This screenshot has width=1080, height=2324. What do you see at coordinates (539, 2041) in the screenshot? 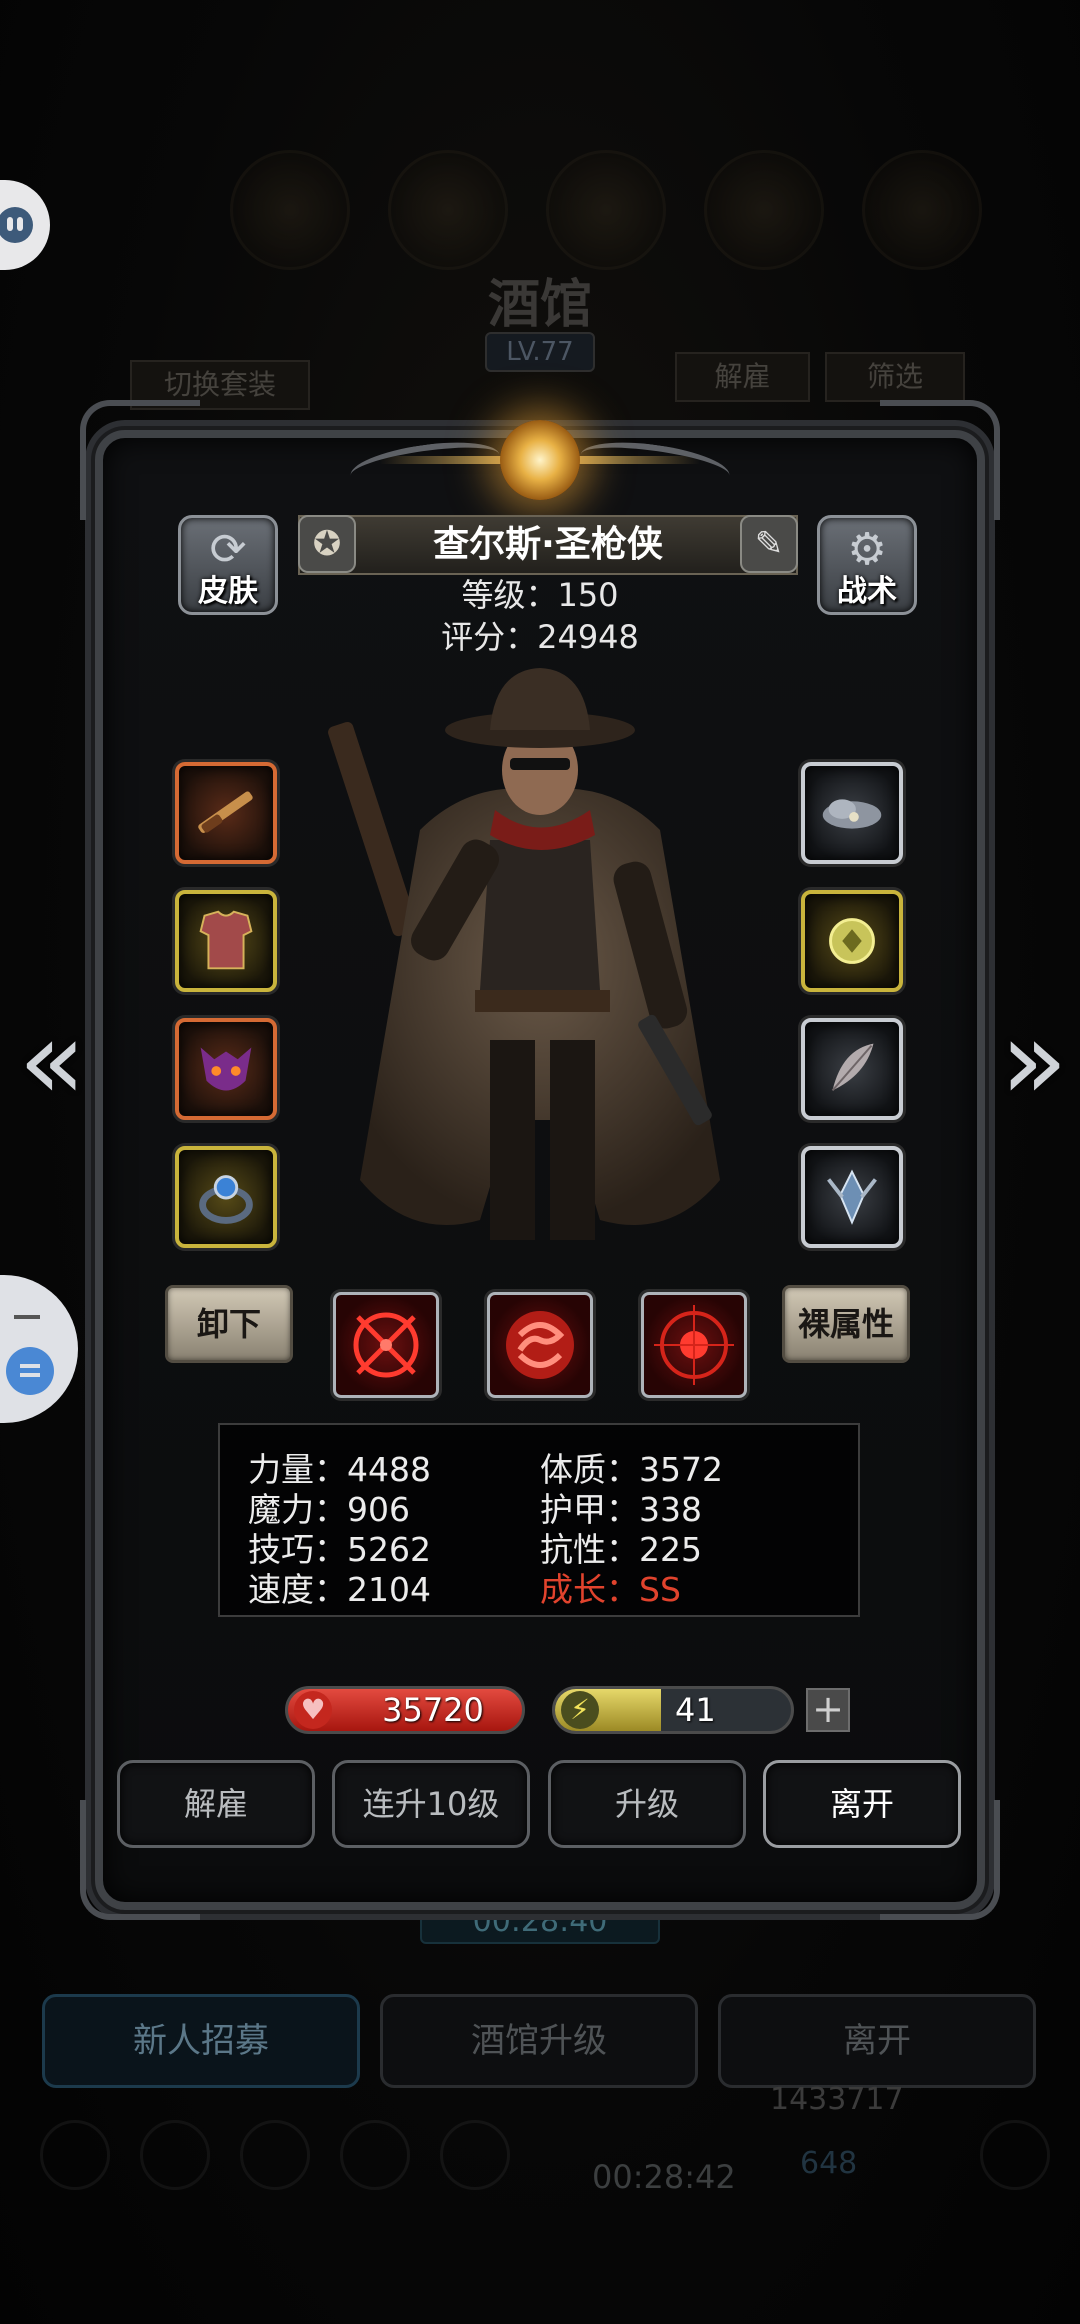
I see `tavern-upgrade-button: 酒馆升级` at bounding box center [539, 2041].